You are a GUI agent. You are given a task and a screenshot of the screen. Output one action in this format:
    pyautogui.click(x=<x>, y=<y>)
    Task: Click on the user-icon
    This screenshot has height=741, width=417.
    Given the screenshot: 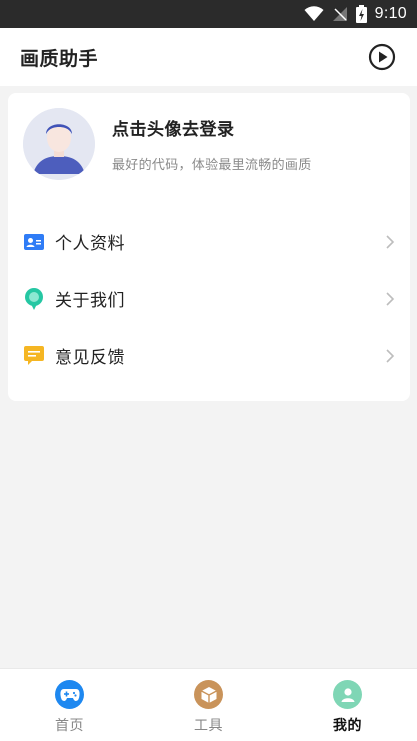 What is the action you would take?
    pyautogui.click(x=347, y=694)
    